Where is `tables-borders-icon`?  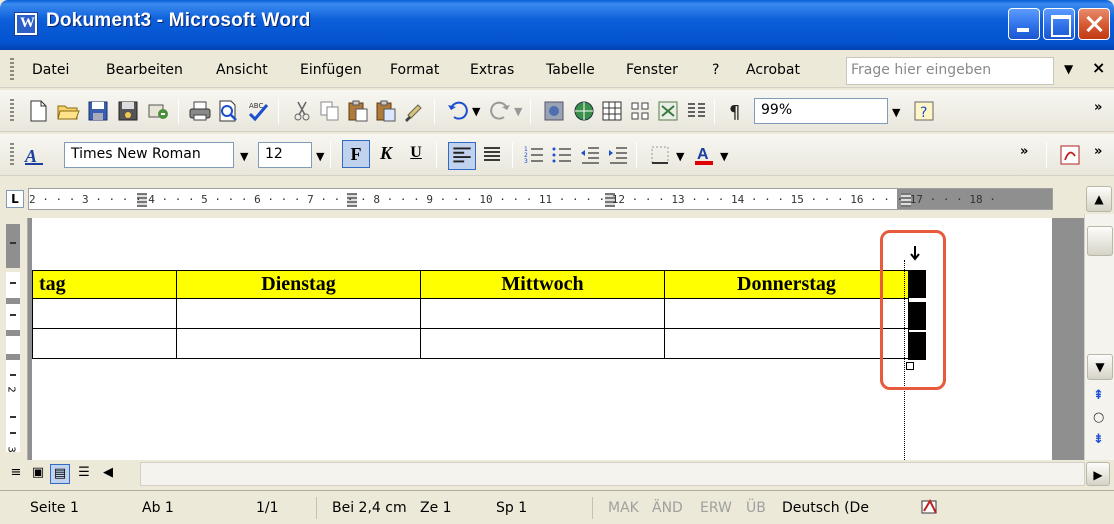
tables-borders-icon is located at coordinates (612, 111).